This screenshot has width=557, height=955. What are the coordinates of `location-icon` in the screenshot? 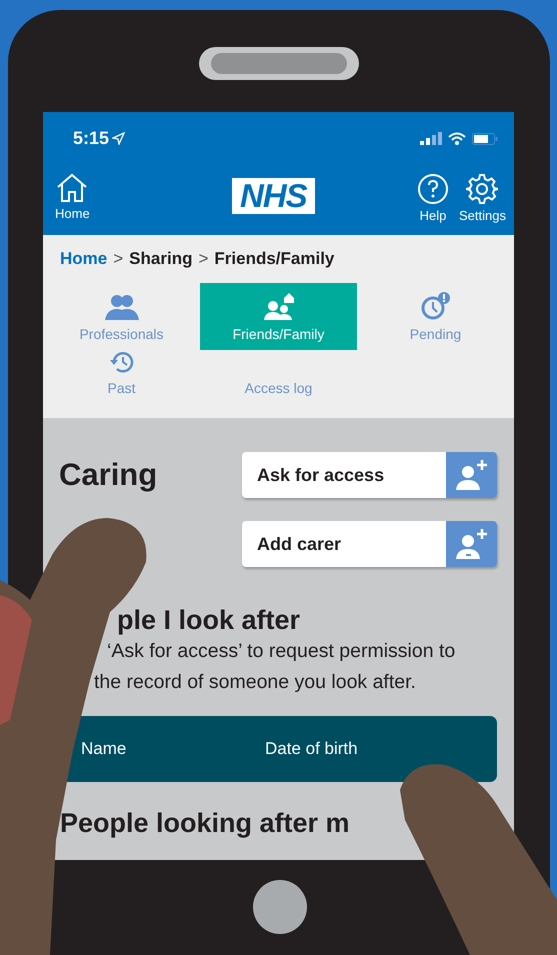 It's located at (119, 138).